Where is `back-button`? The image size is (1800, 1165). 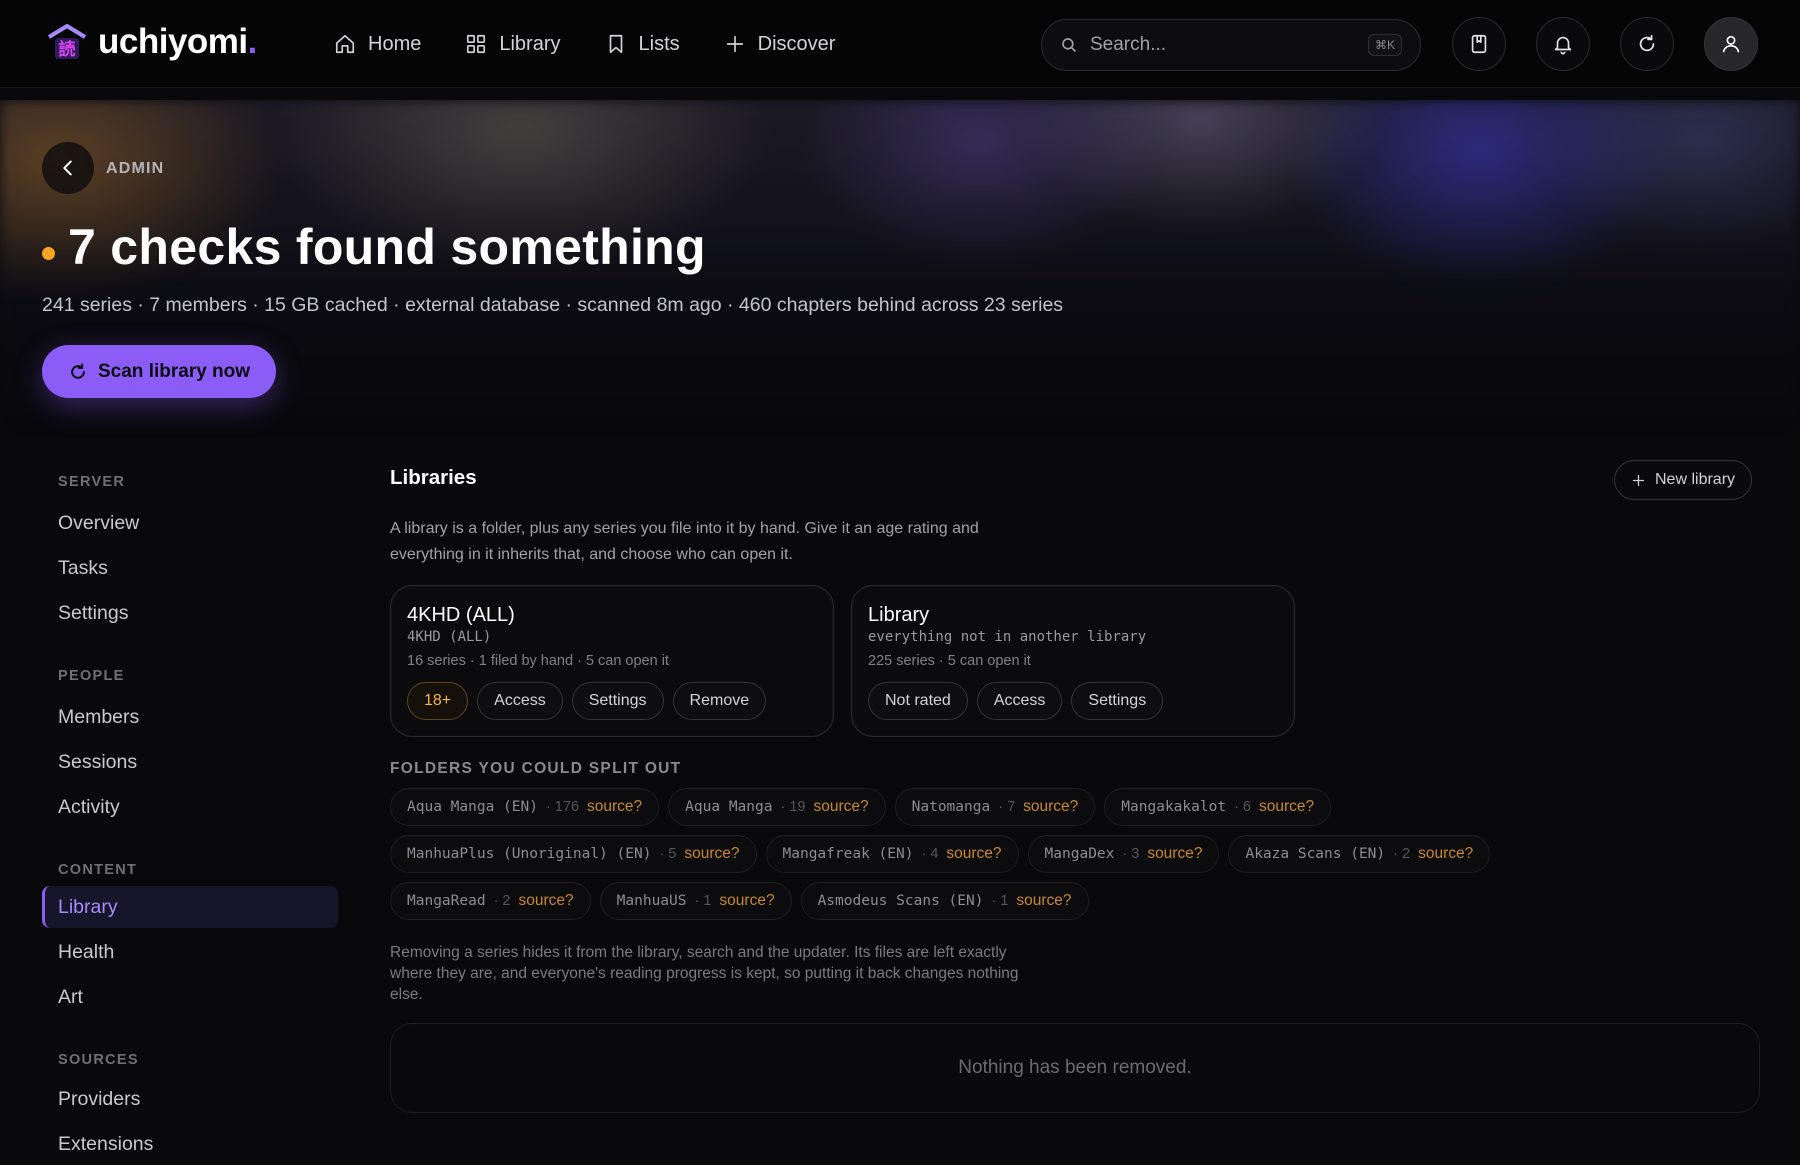 back-button is located at coordinates (68, 168).